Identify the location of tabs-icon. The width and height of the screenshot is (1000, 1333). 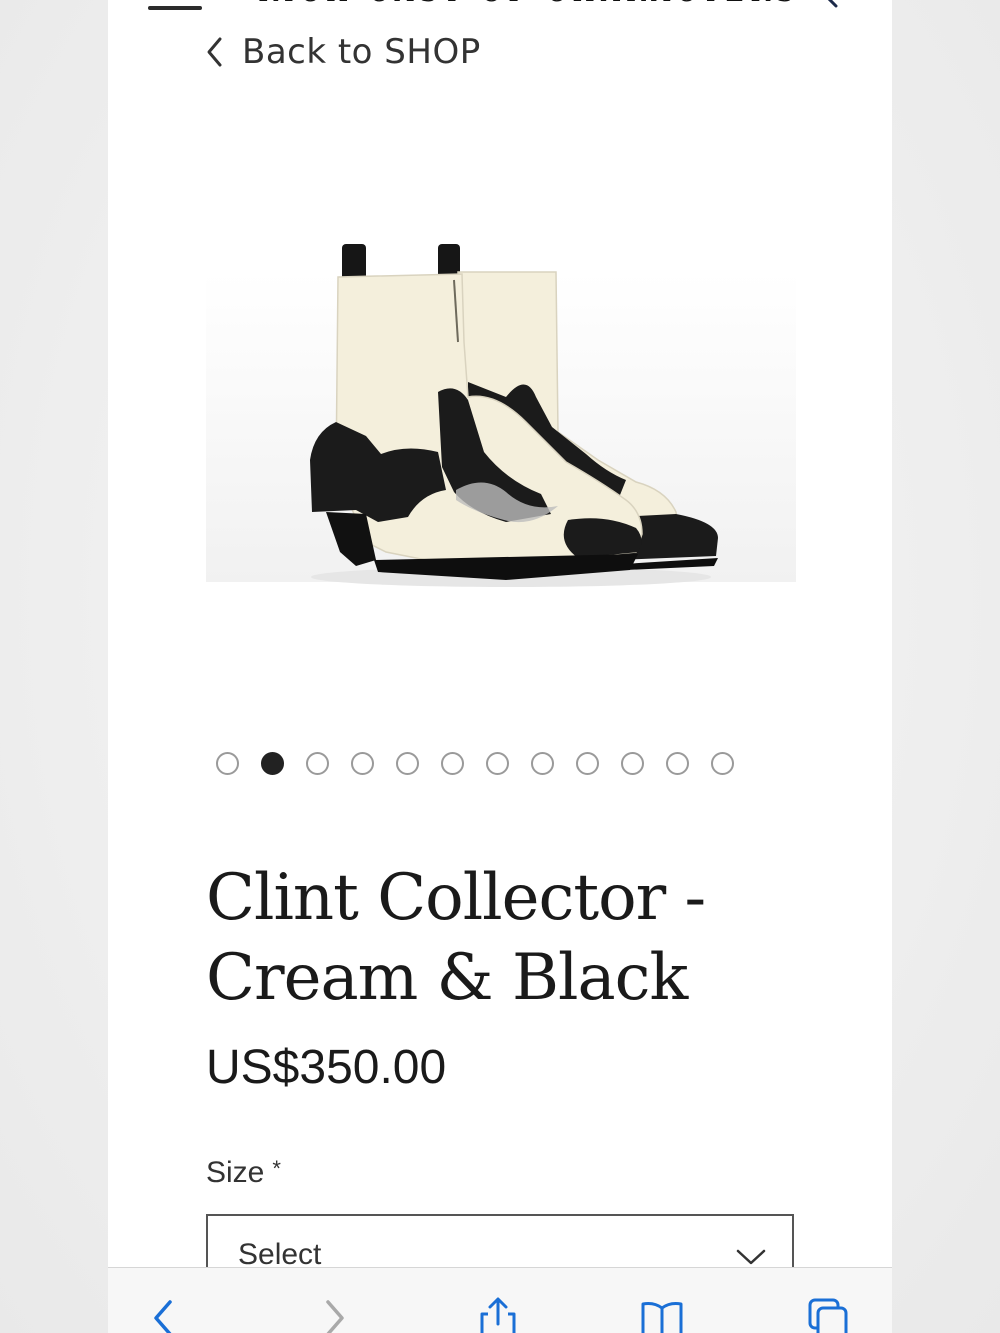
(828, 1314).